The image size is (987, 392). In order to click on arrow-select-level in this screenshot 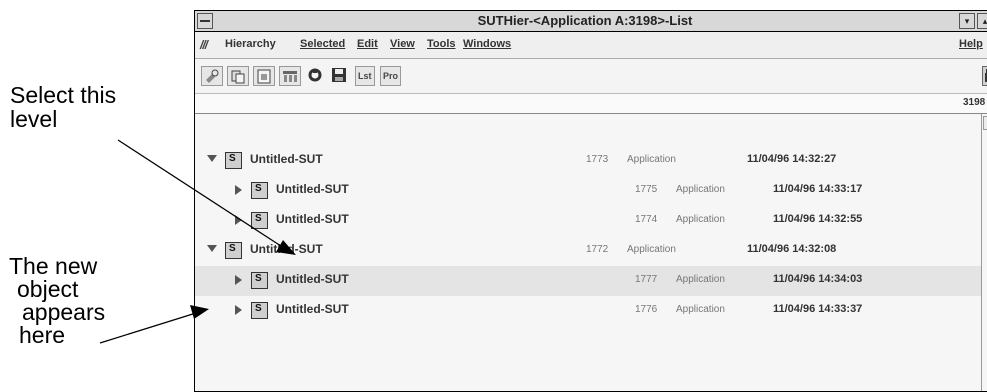, I will do `click(206, 197)`.